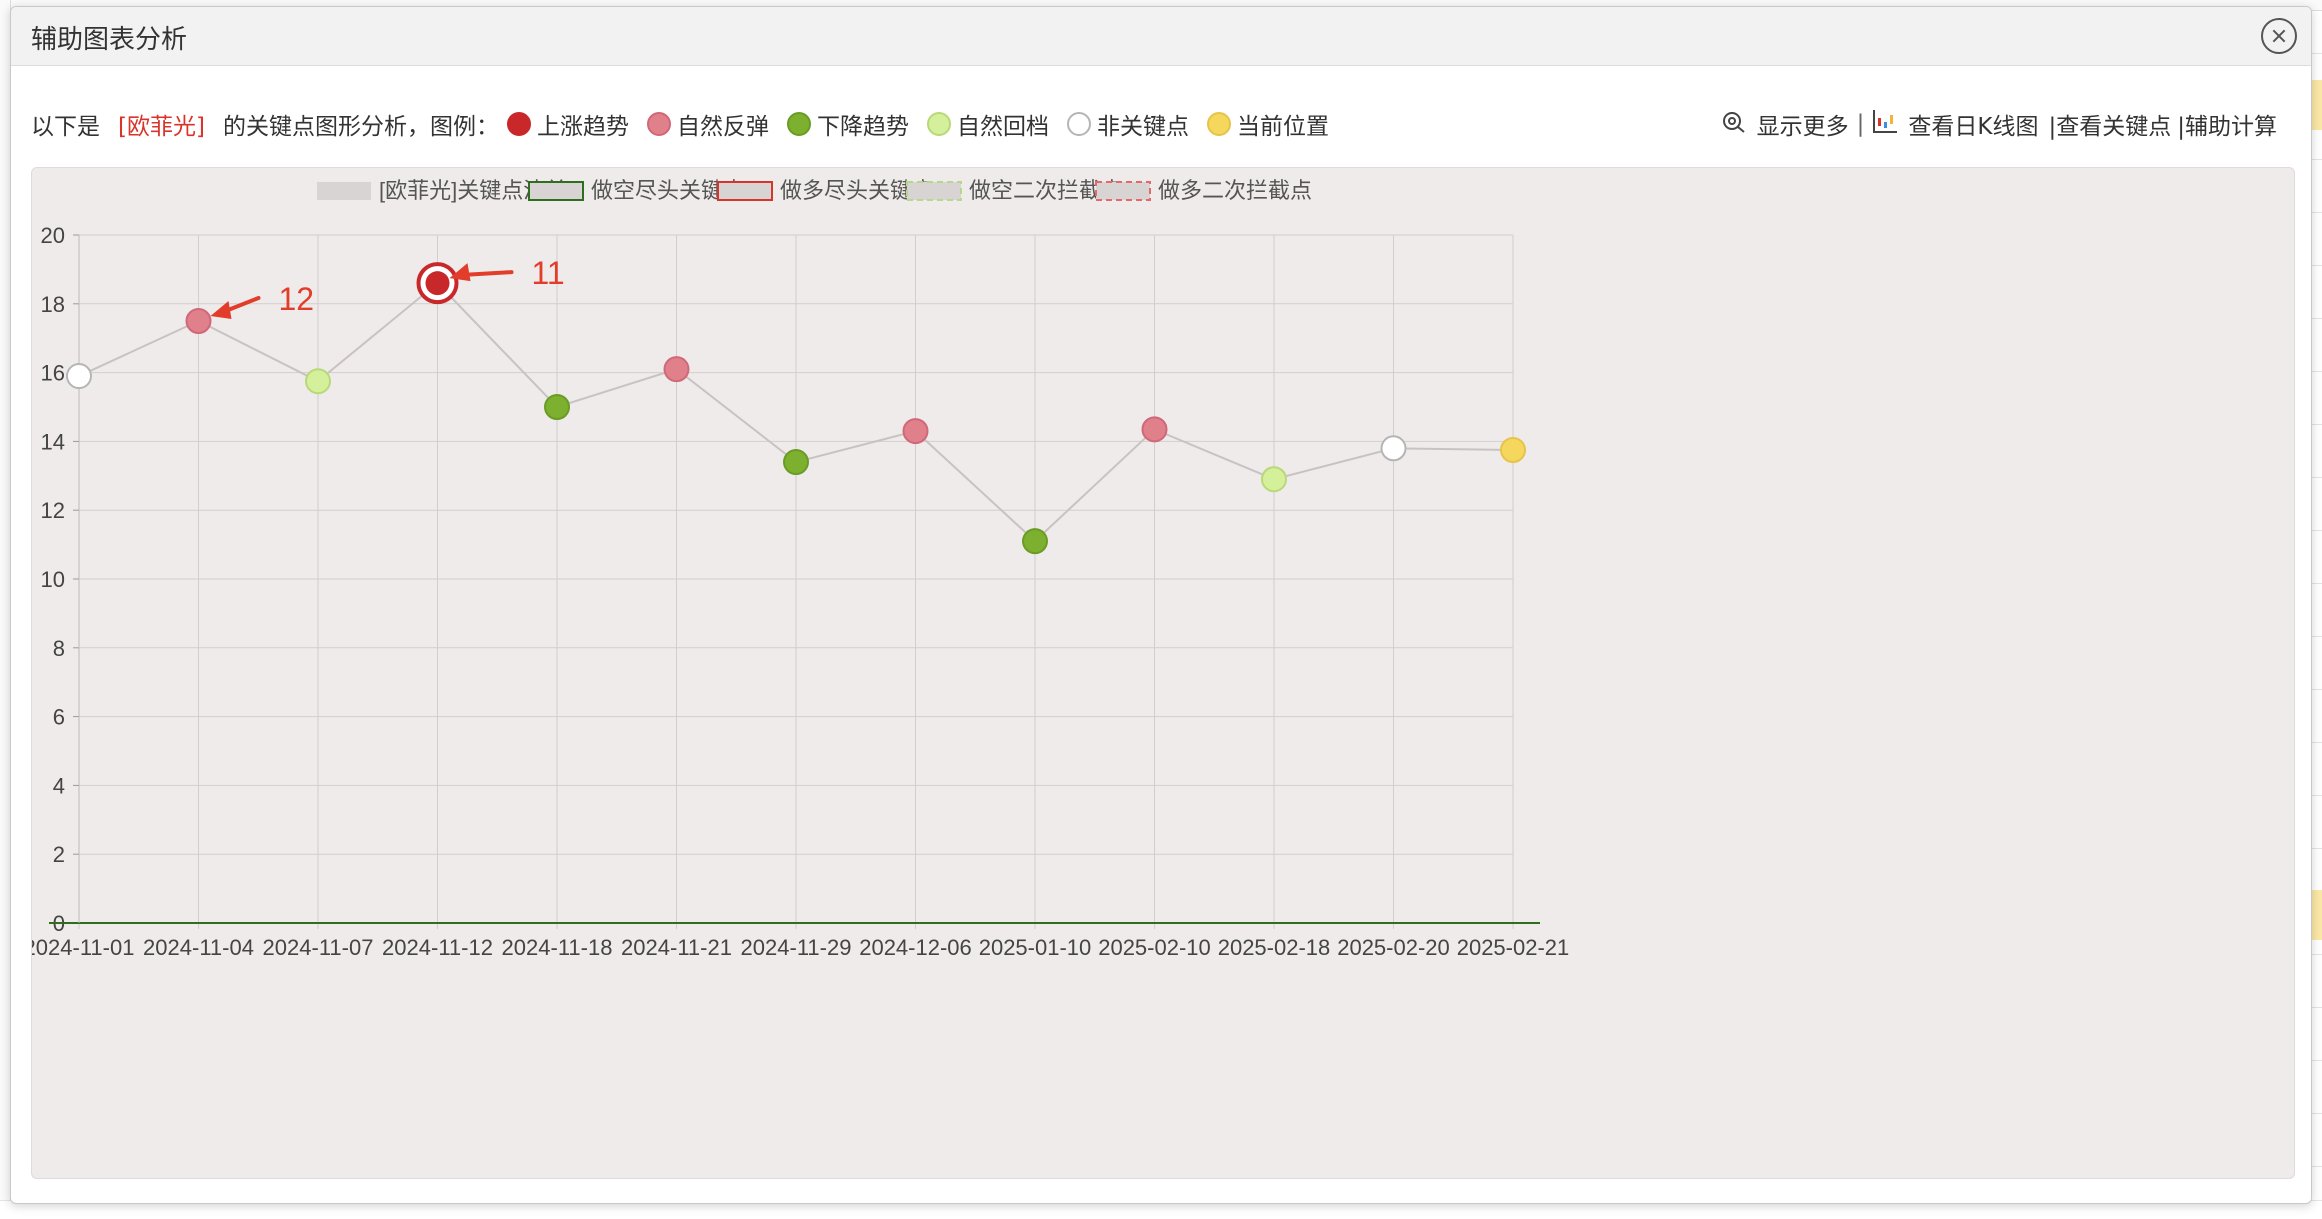  Describe the element at coordinates (161, 124) in the screenshot. I see `stock-name: [欧菲光]` at that location.